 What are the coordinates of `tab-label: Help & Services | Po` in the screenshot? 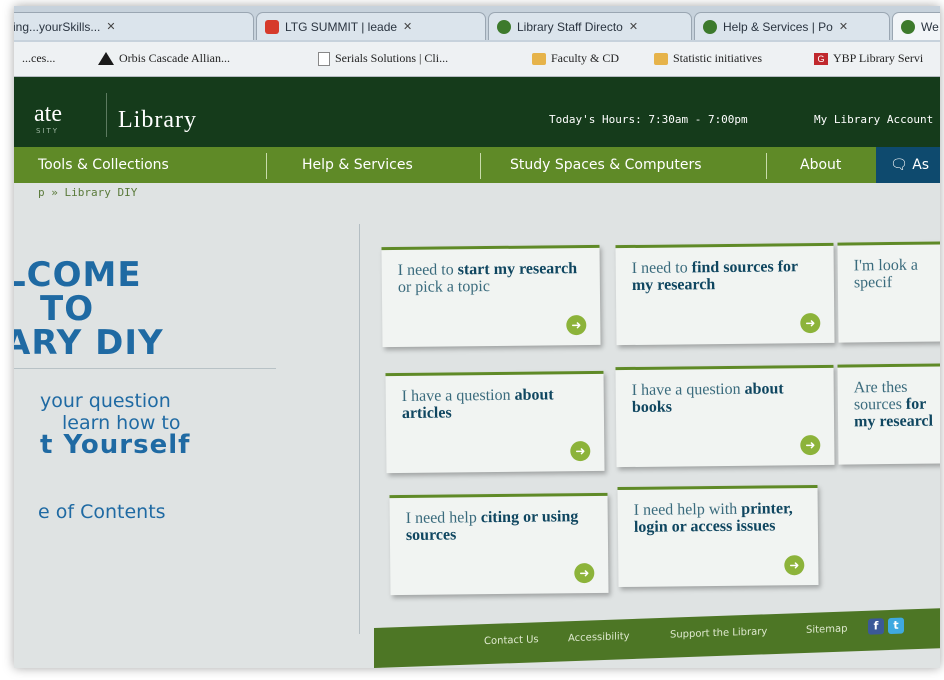 It's located at (778, 26).